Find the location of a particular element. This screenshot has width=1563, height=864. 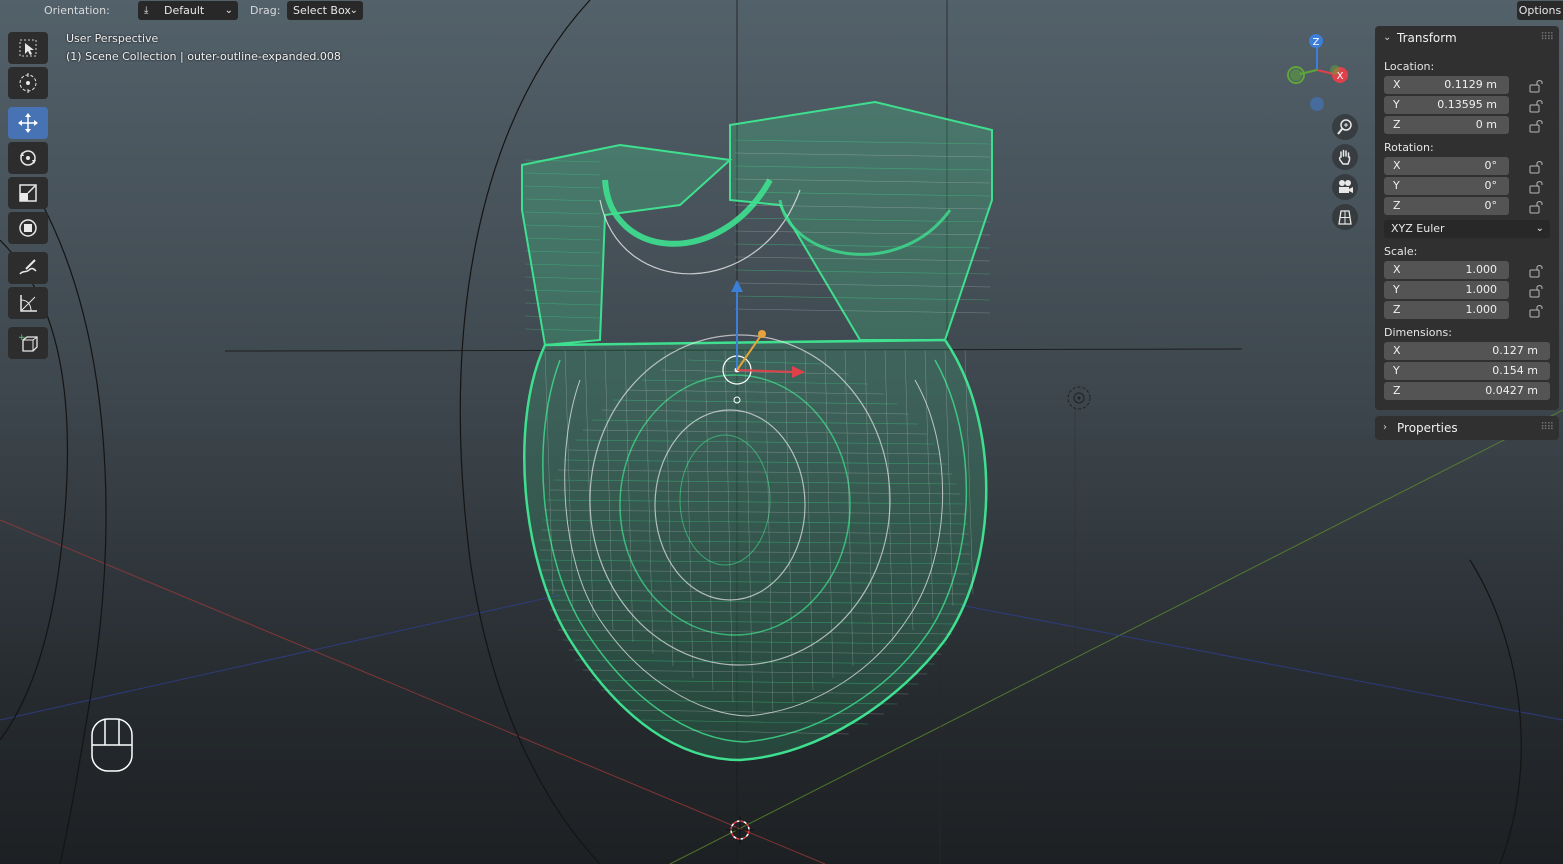

rotation-field-x: X 0° is located at coordinates (1446, 166).